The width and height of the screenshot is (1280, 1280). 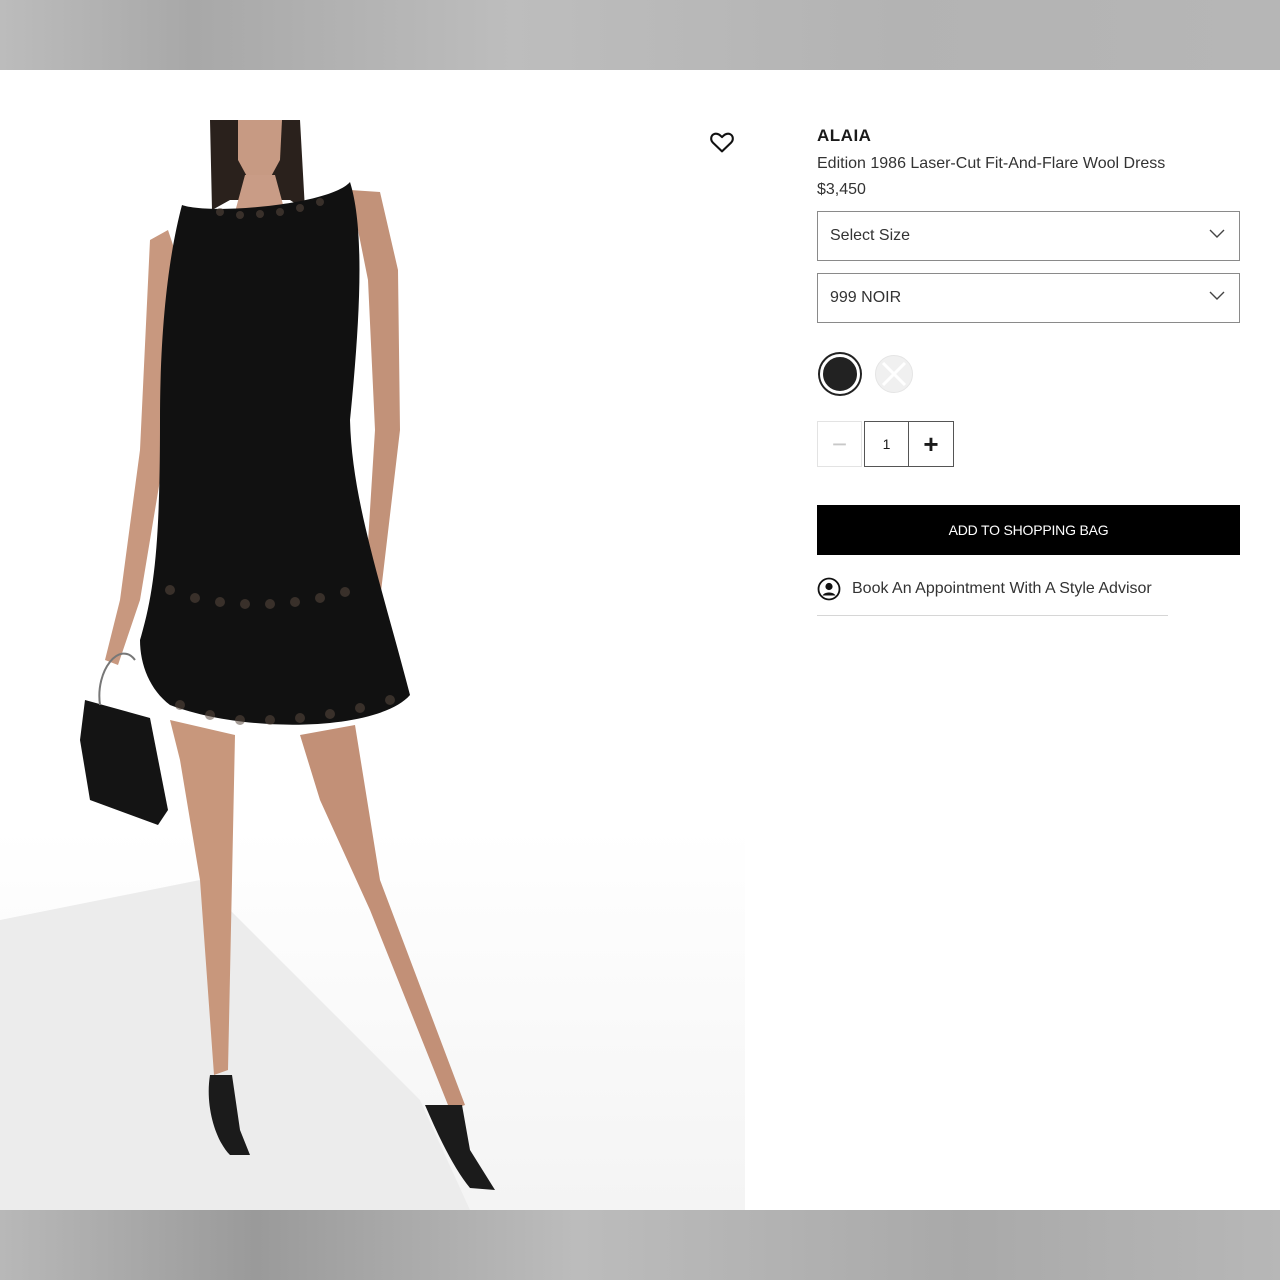 What do you see at coordinates (841, 189) in the screenshot?
I see `product-price: $3,450` at bounding box center [841, 189].